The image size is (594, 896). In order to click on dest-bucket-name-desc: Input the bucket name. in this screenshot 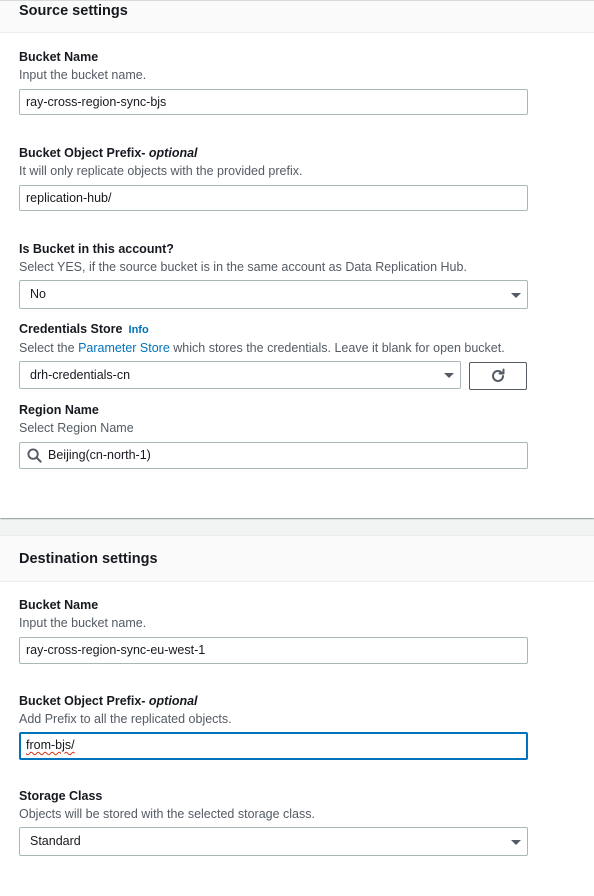, I will do `click(83, 623)`.